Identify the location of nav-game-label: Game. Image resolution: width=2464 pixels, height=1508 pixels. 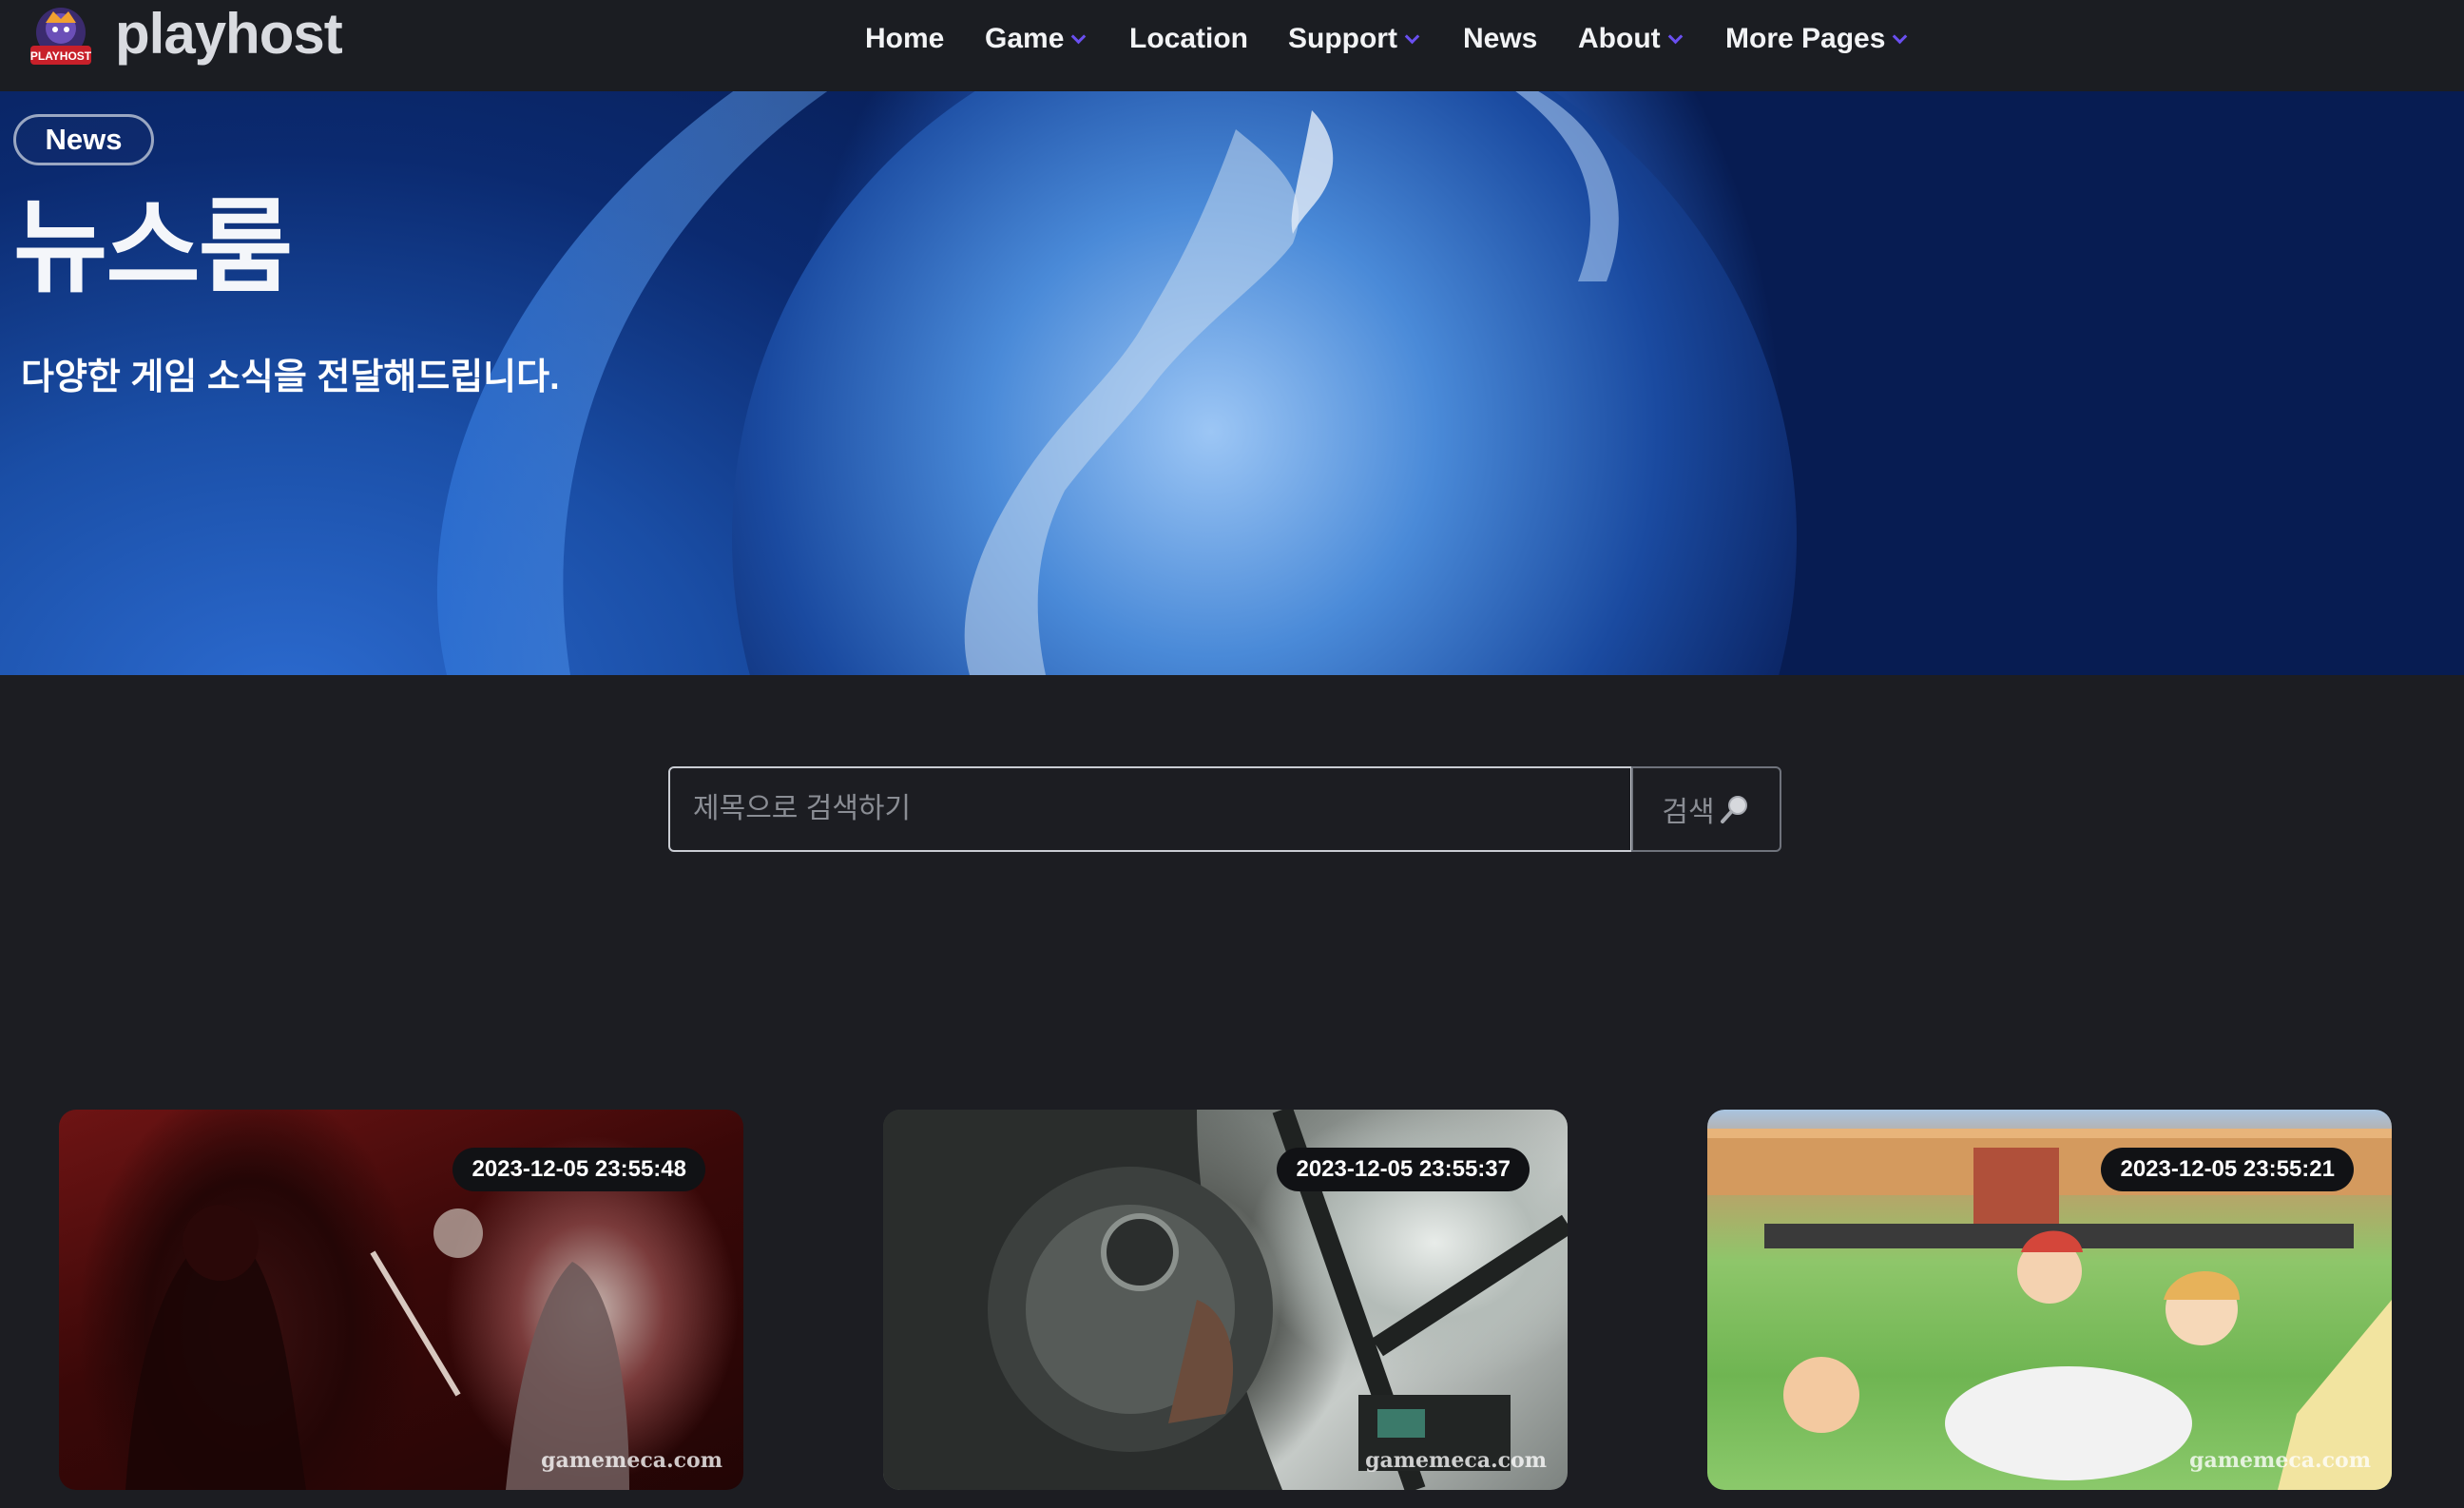
(1025, 38).